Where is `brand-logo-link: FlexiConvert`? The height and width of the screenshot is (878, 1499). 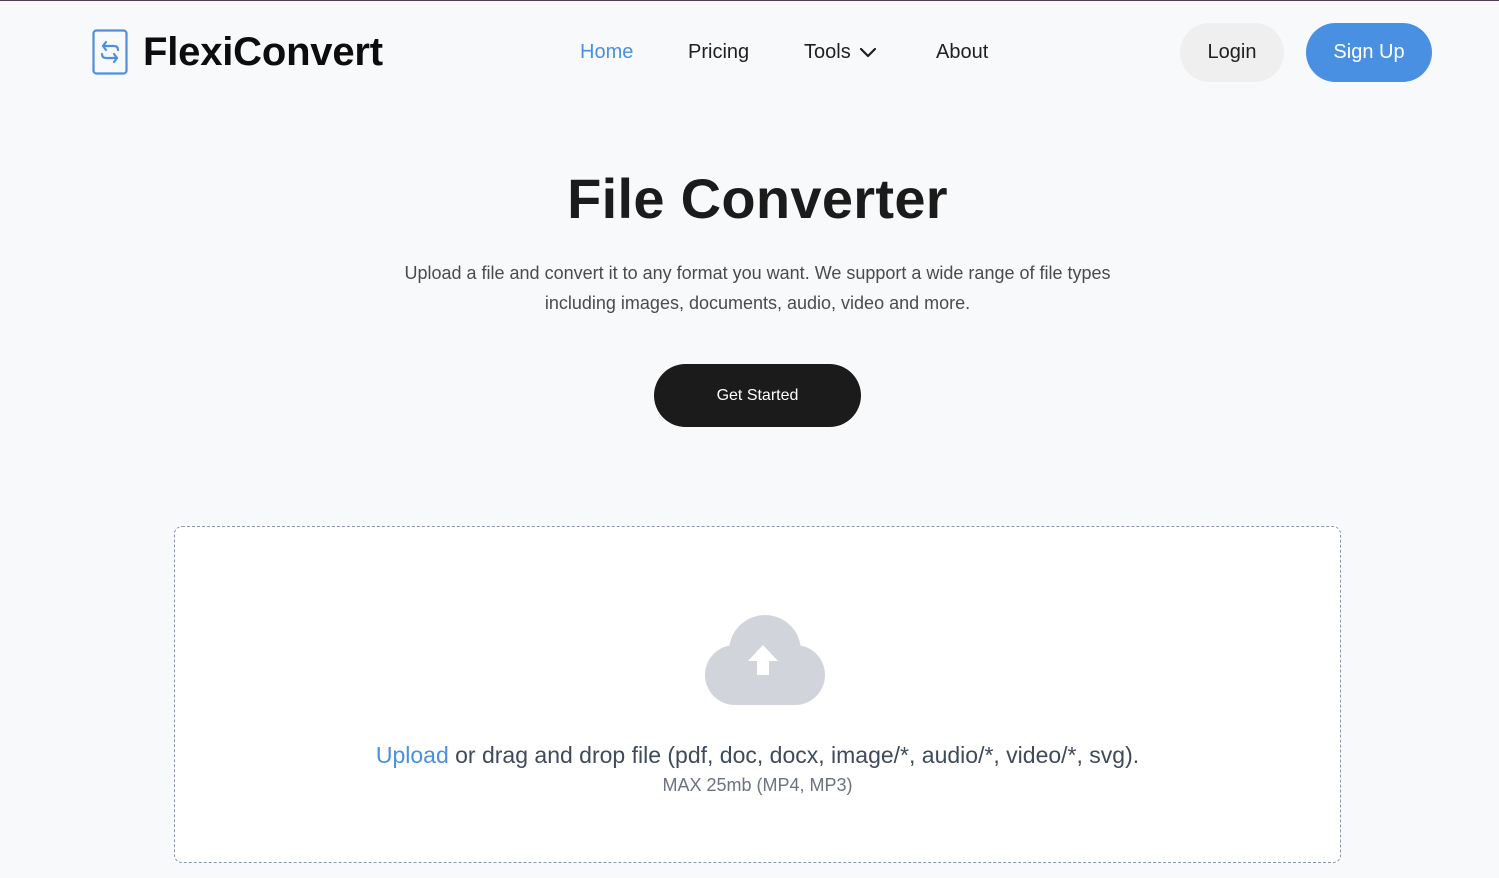
brand-logo-link: FlexiConvert is located at coordinates (237, 52).